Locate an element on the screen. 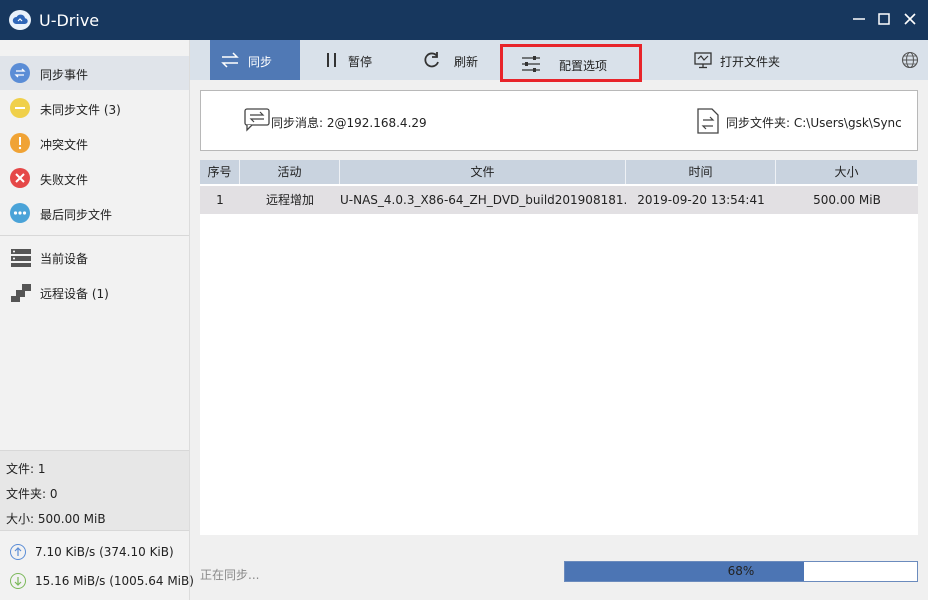 The image size is (928, 600). sync-message: 同步消息: 2@192.168.4.29 is located at coordinates (349, 123).